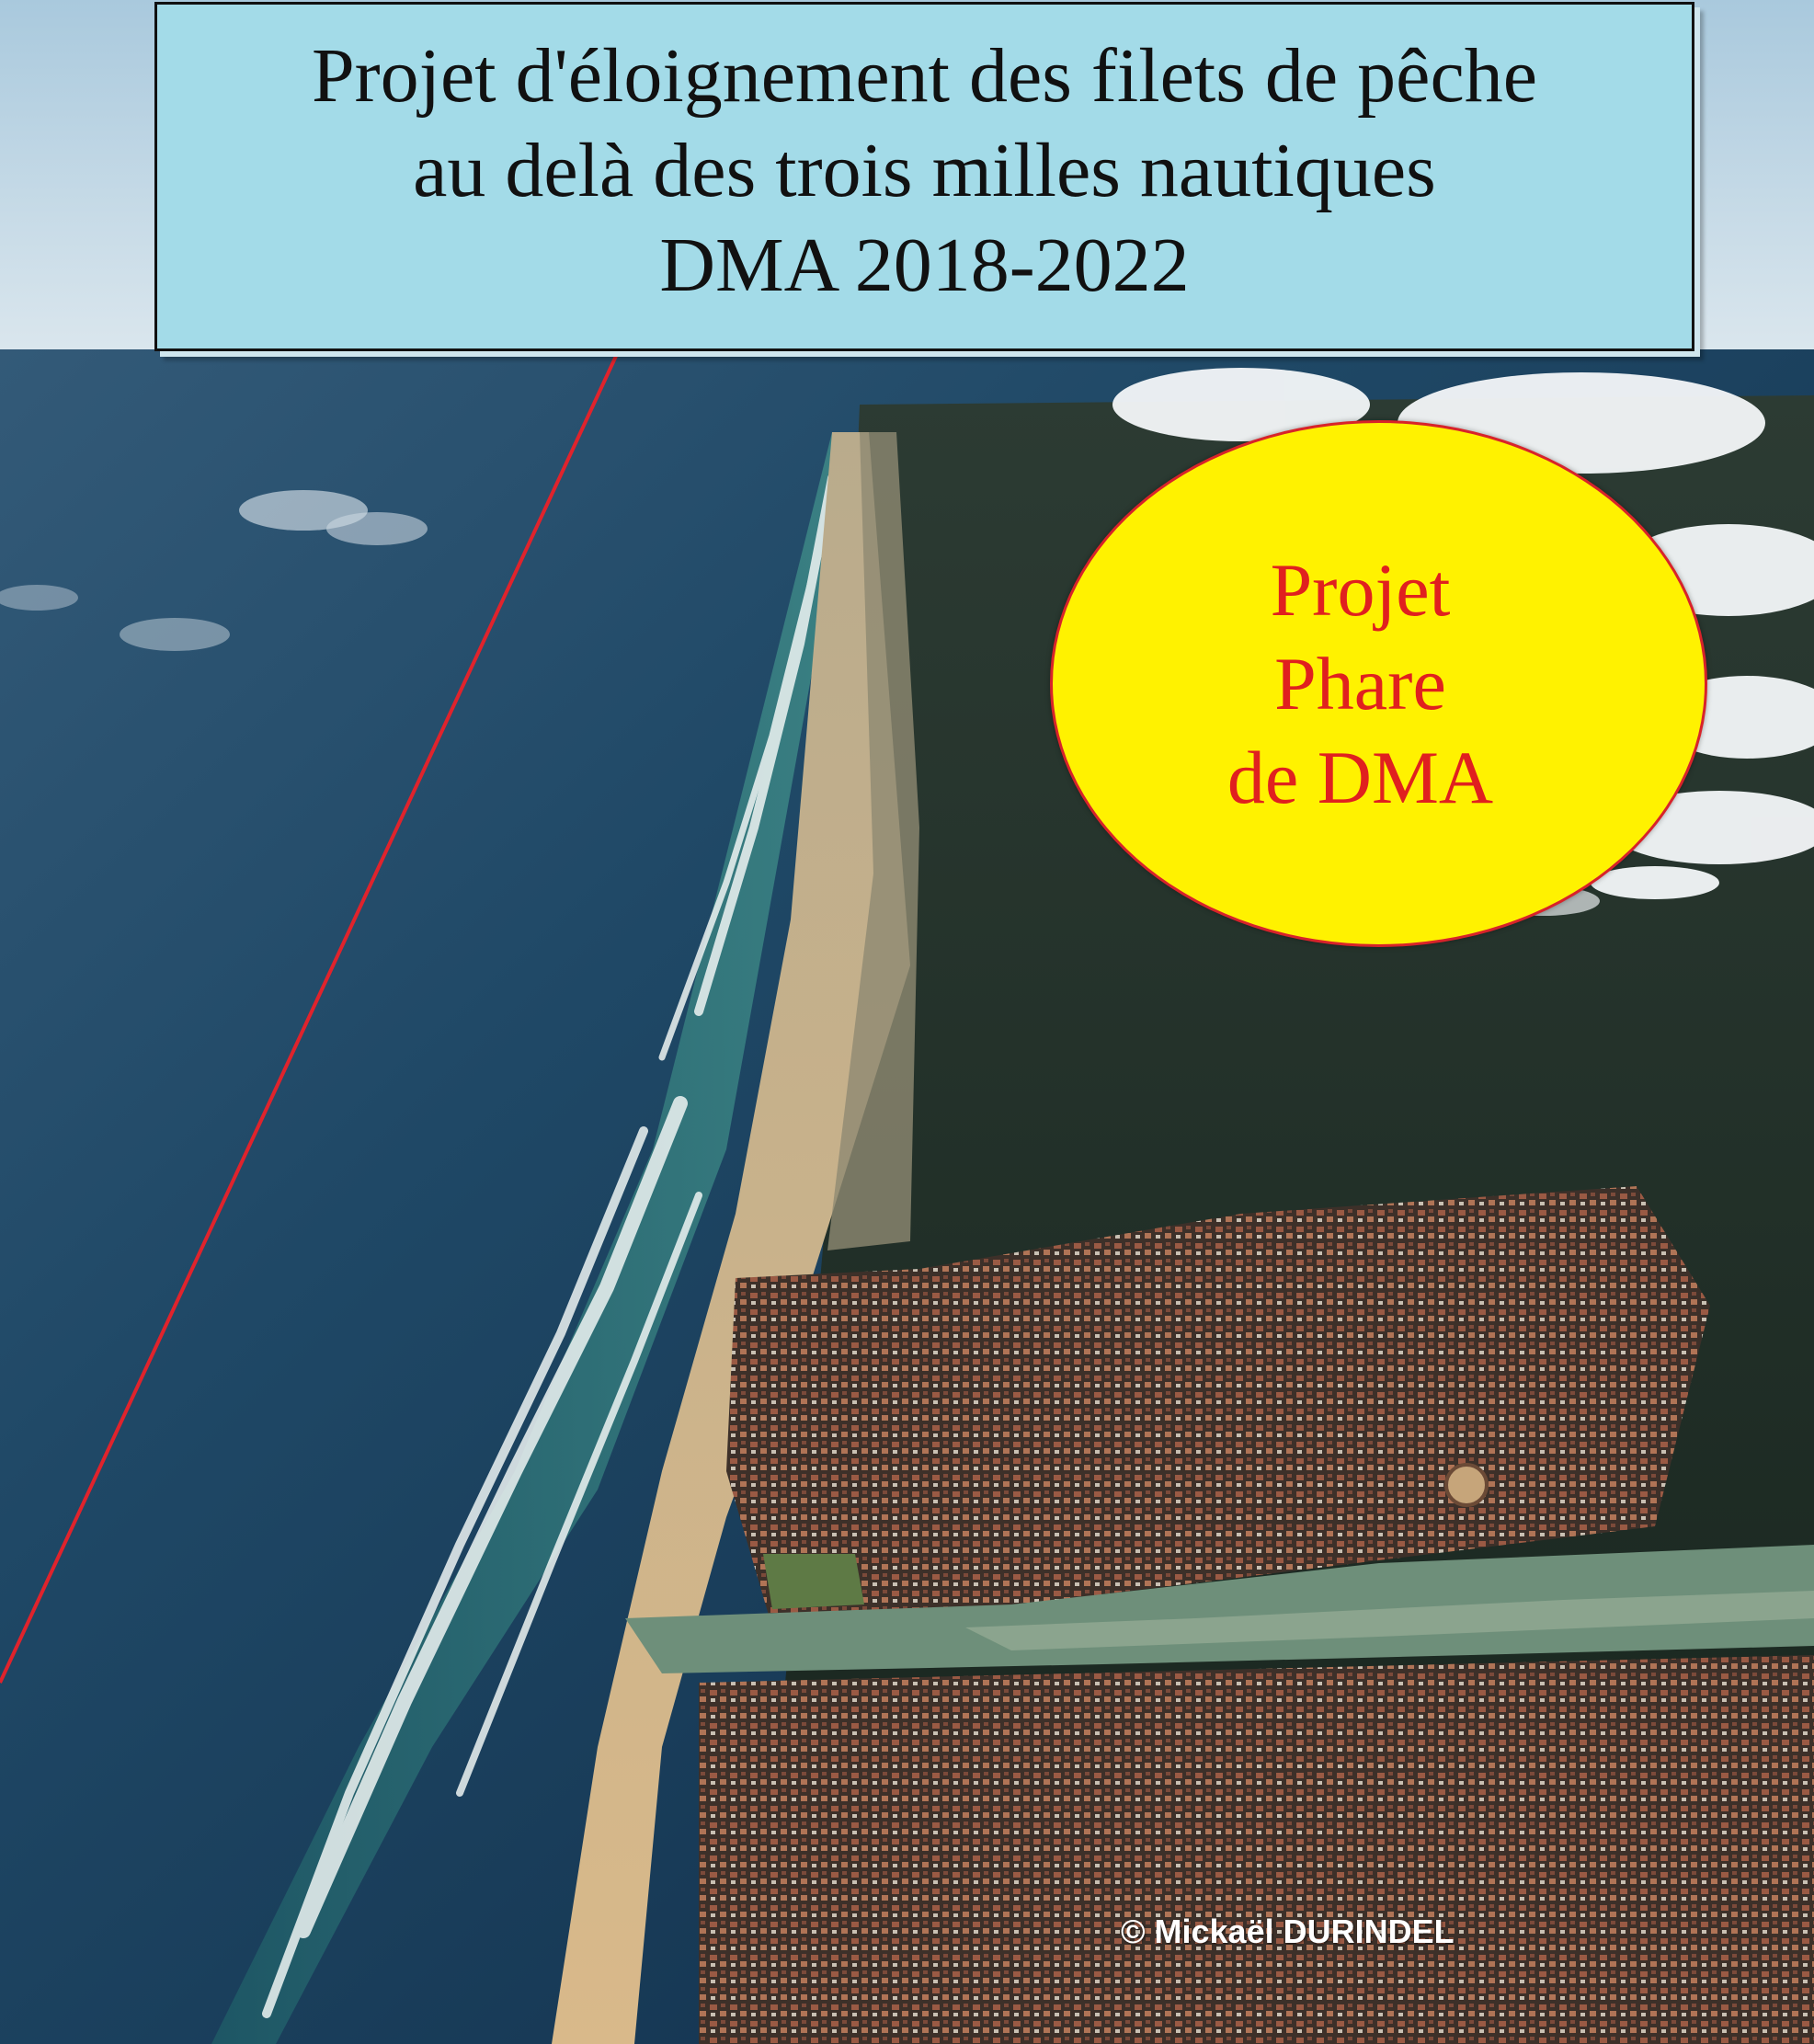 This screenshot has height=2044, width=1814. I want to click on title-line-3: DMA 2018-2022, so click(924, 265).